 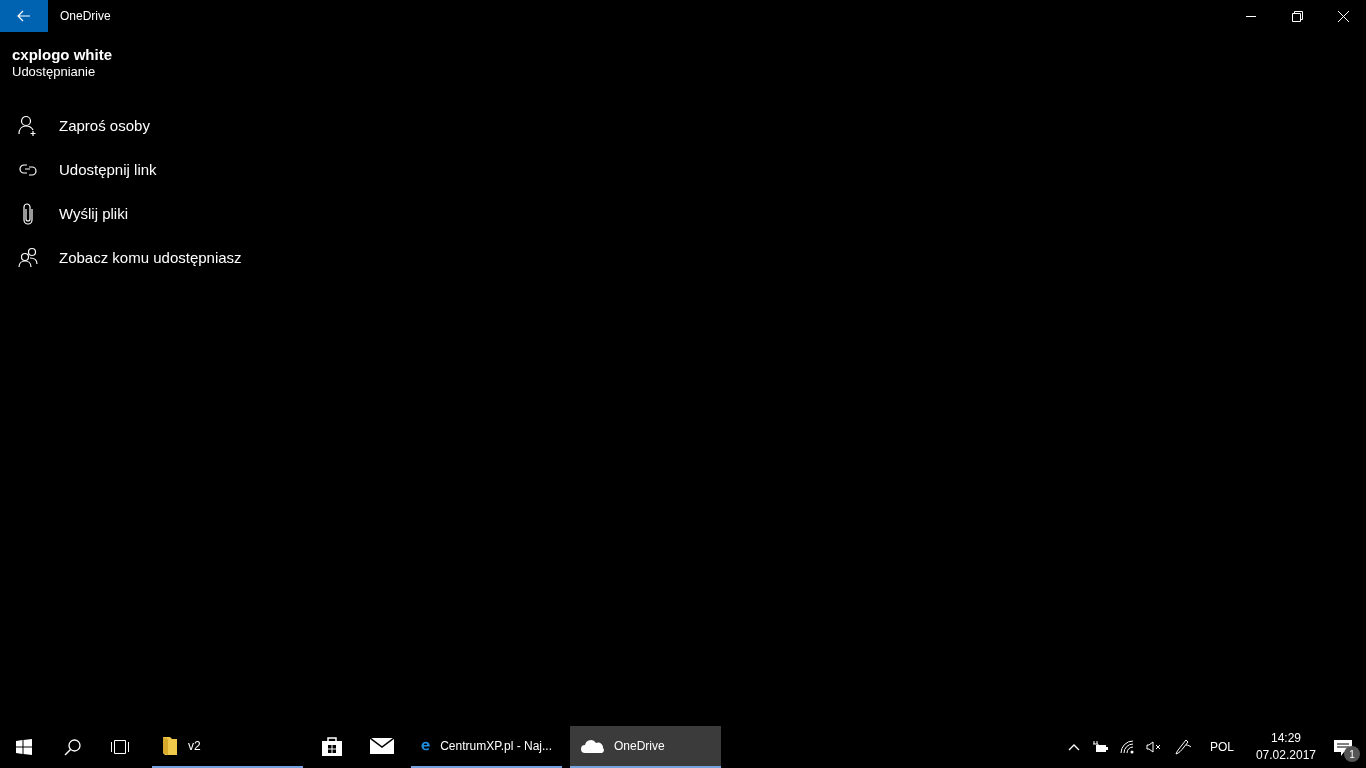 I want to click on cloud-icon, so click(x=592, y=746).